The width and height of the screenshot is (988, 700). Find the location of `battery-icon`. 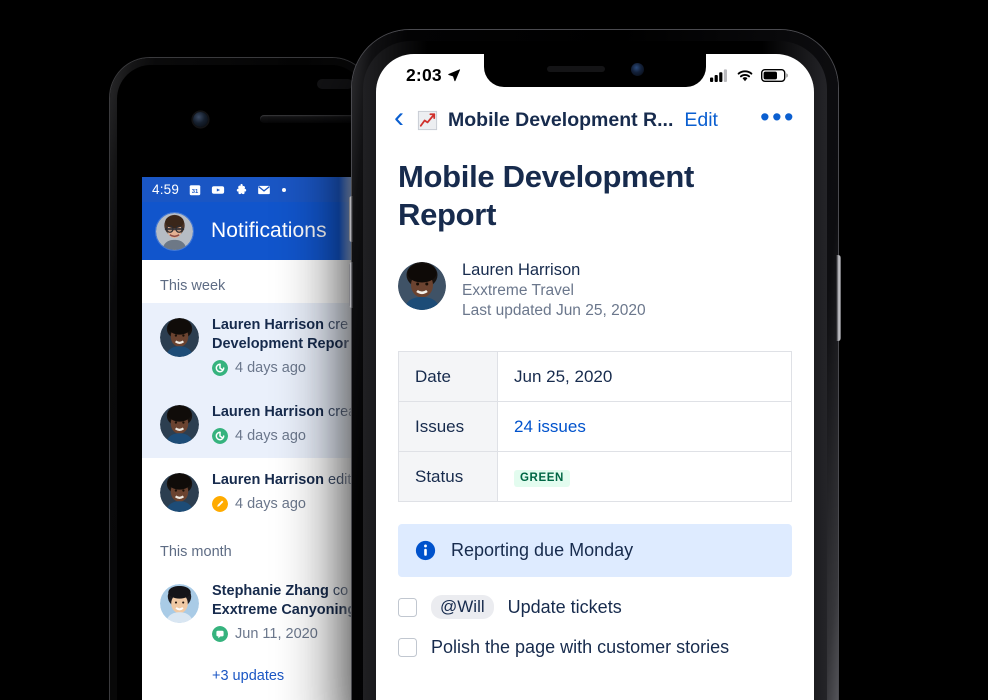

battery-icon is located at coordinates (774, 75).